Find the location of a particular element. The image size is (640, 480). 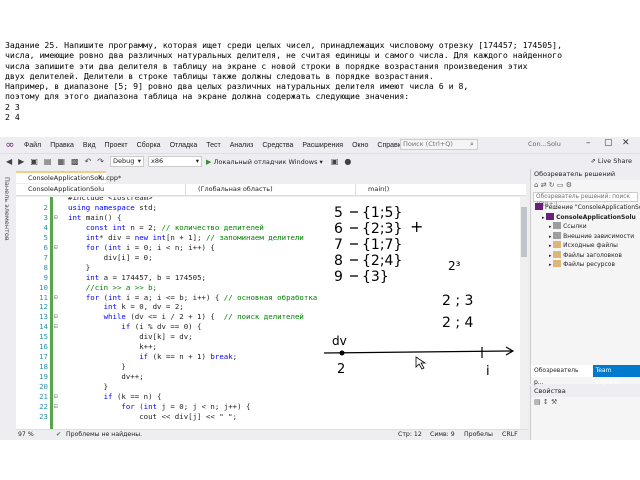

back-icon: ◀ is located at coordinates (9, 161).